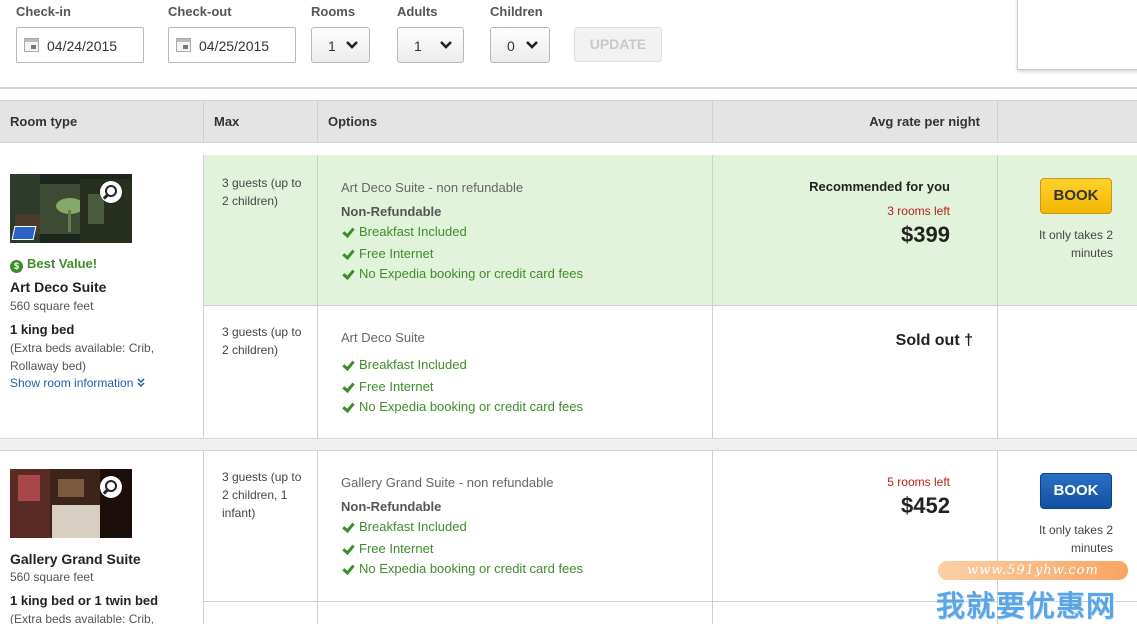  Describe the element at coordinates (43, 11) in the screenshot. I see `checkin-label: Check-in` at that location.